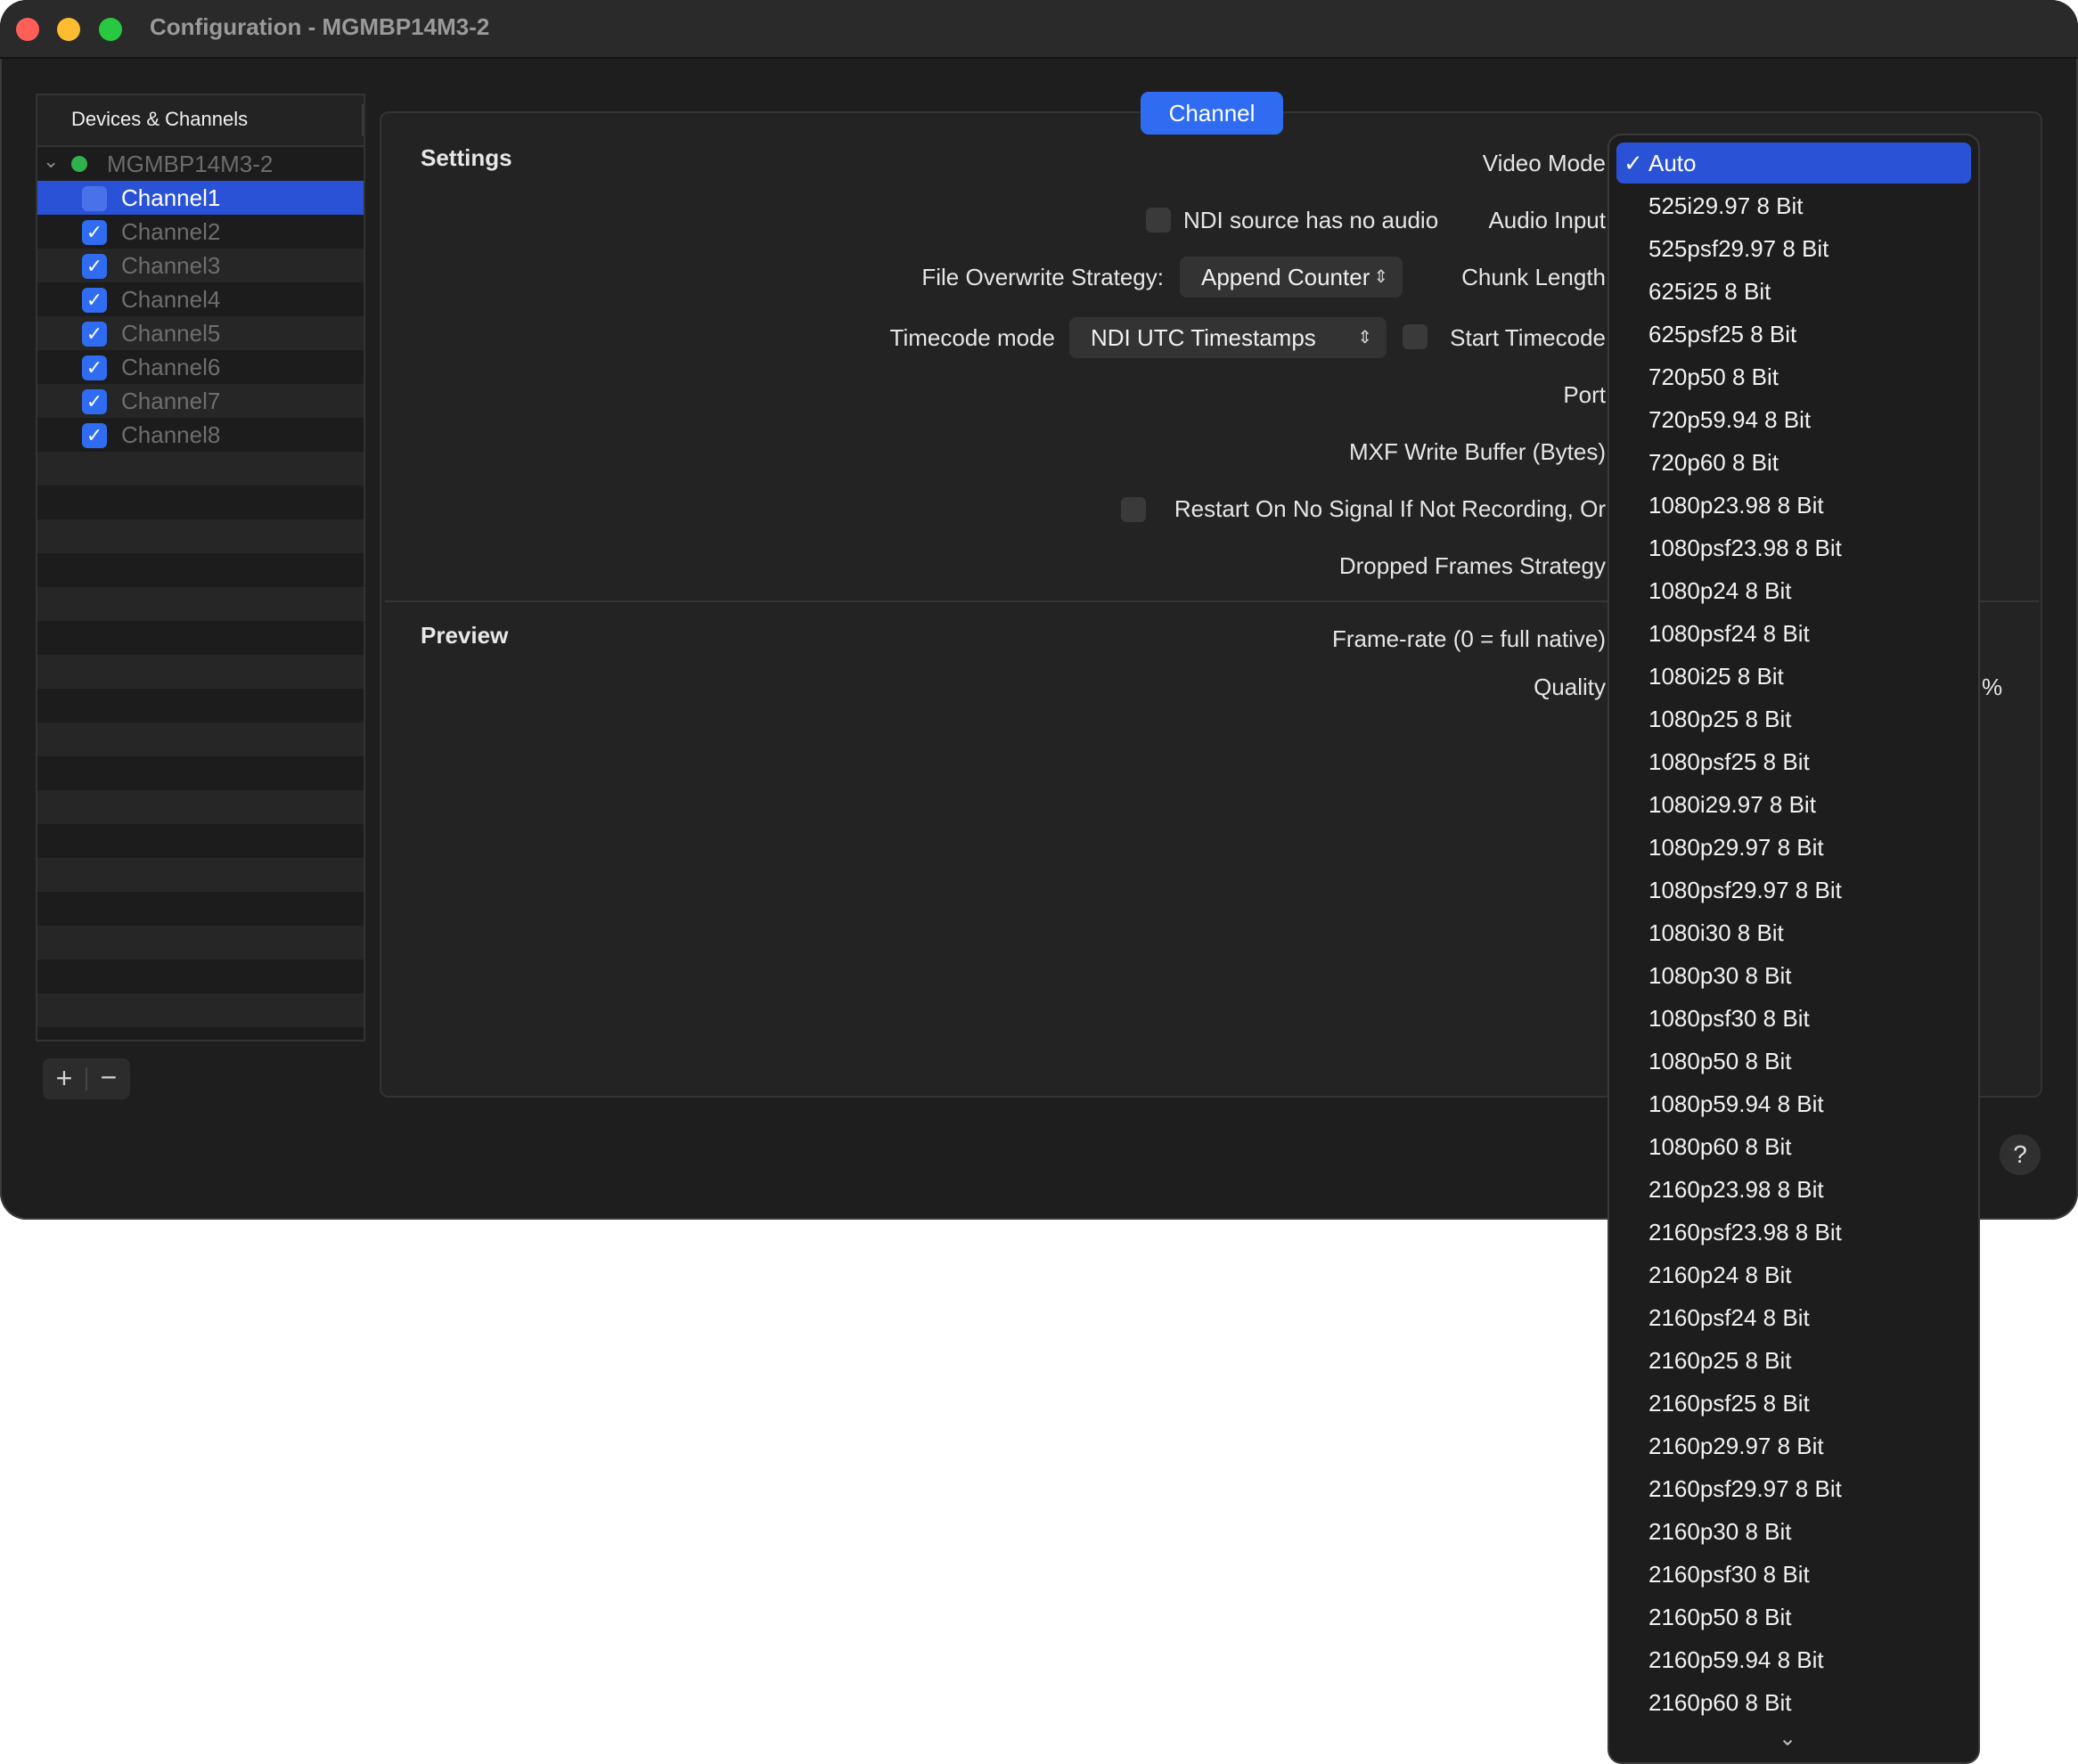  What do you see at coordinates (201, 265) in the screenshot?
I see `channel-row: ✓ Channel3` at bounding box center [201, 265].